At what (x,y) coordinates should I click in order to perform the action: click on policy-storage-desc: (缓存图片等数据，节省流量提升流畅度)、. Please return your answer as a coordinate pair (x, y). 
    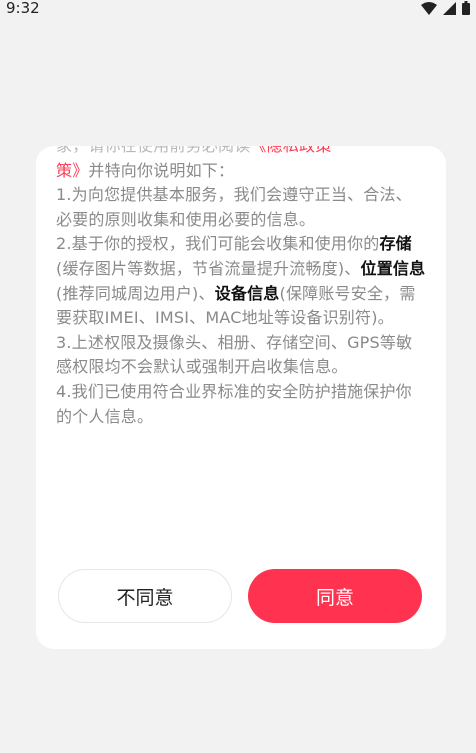
    Looking at the image, I should click on (208, 268).